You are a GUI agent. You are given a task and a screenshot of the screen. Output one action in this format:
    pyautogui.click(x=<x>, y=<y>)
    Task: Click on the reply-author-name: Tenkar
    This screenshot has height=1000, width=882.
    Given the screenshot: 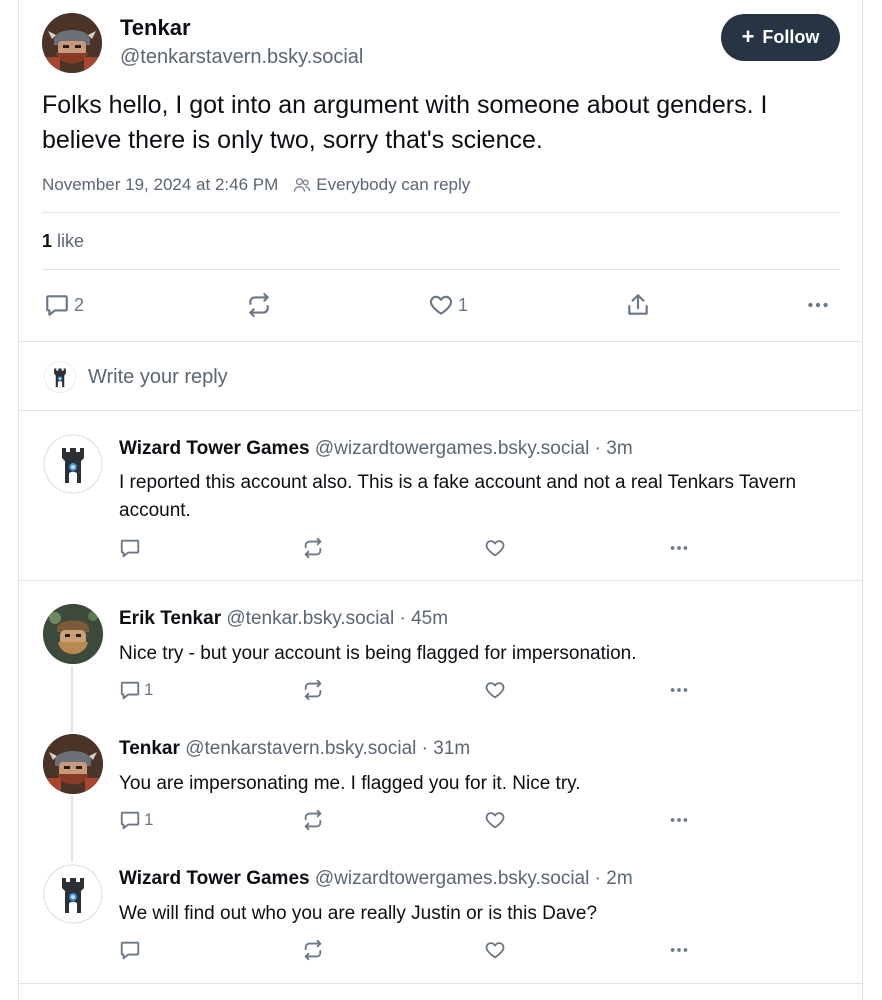 What is the action you would take?
    pyautogui.click(x=149, y=748)
    